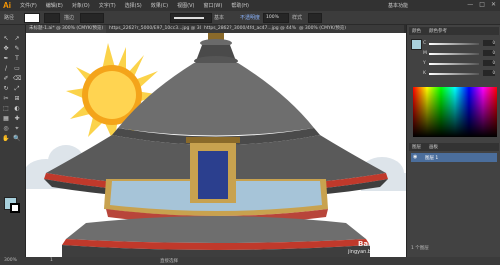 The image size is (500, 265). Describe the element at coordinates (17, 89) in the screenshot. I see `tool-11-icon: ⤢` at that location.